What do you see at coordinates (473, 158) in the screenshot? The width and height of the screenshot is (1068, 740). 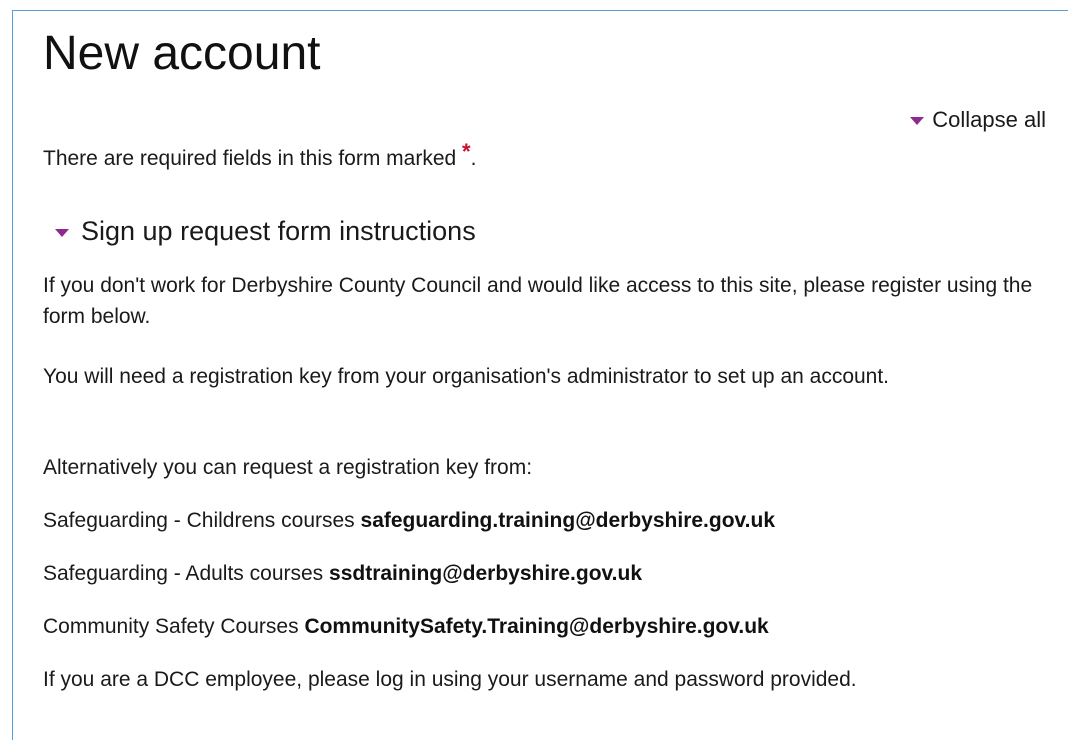 I see `required-period: .` at bounding box center [473, 158].